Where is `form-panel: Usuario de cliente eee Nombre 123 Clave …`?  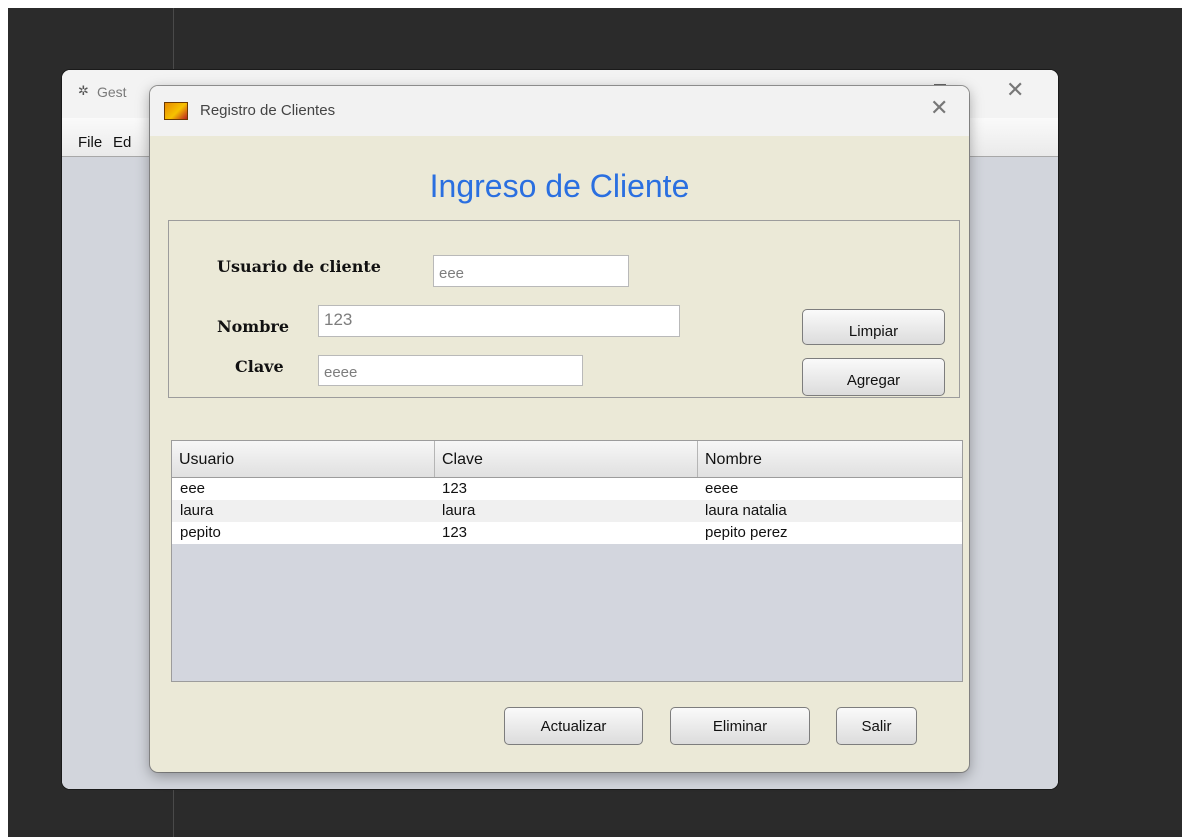
form-panel: Usuario de cliente eee Nombre 123 Clave … is located at coordinates (564, 309).